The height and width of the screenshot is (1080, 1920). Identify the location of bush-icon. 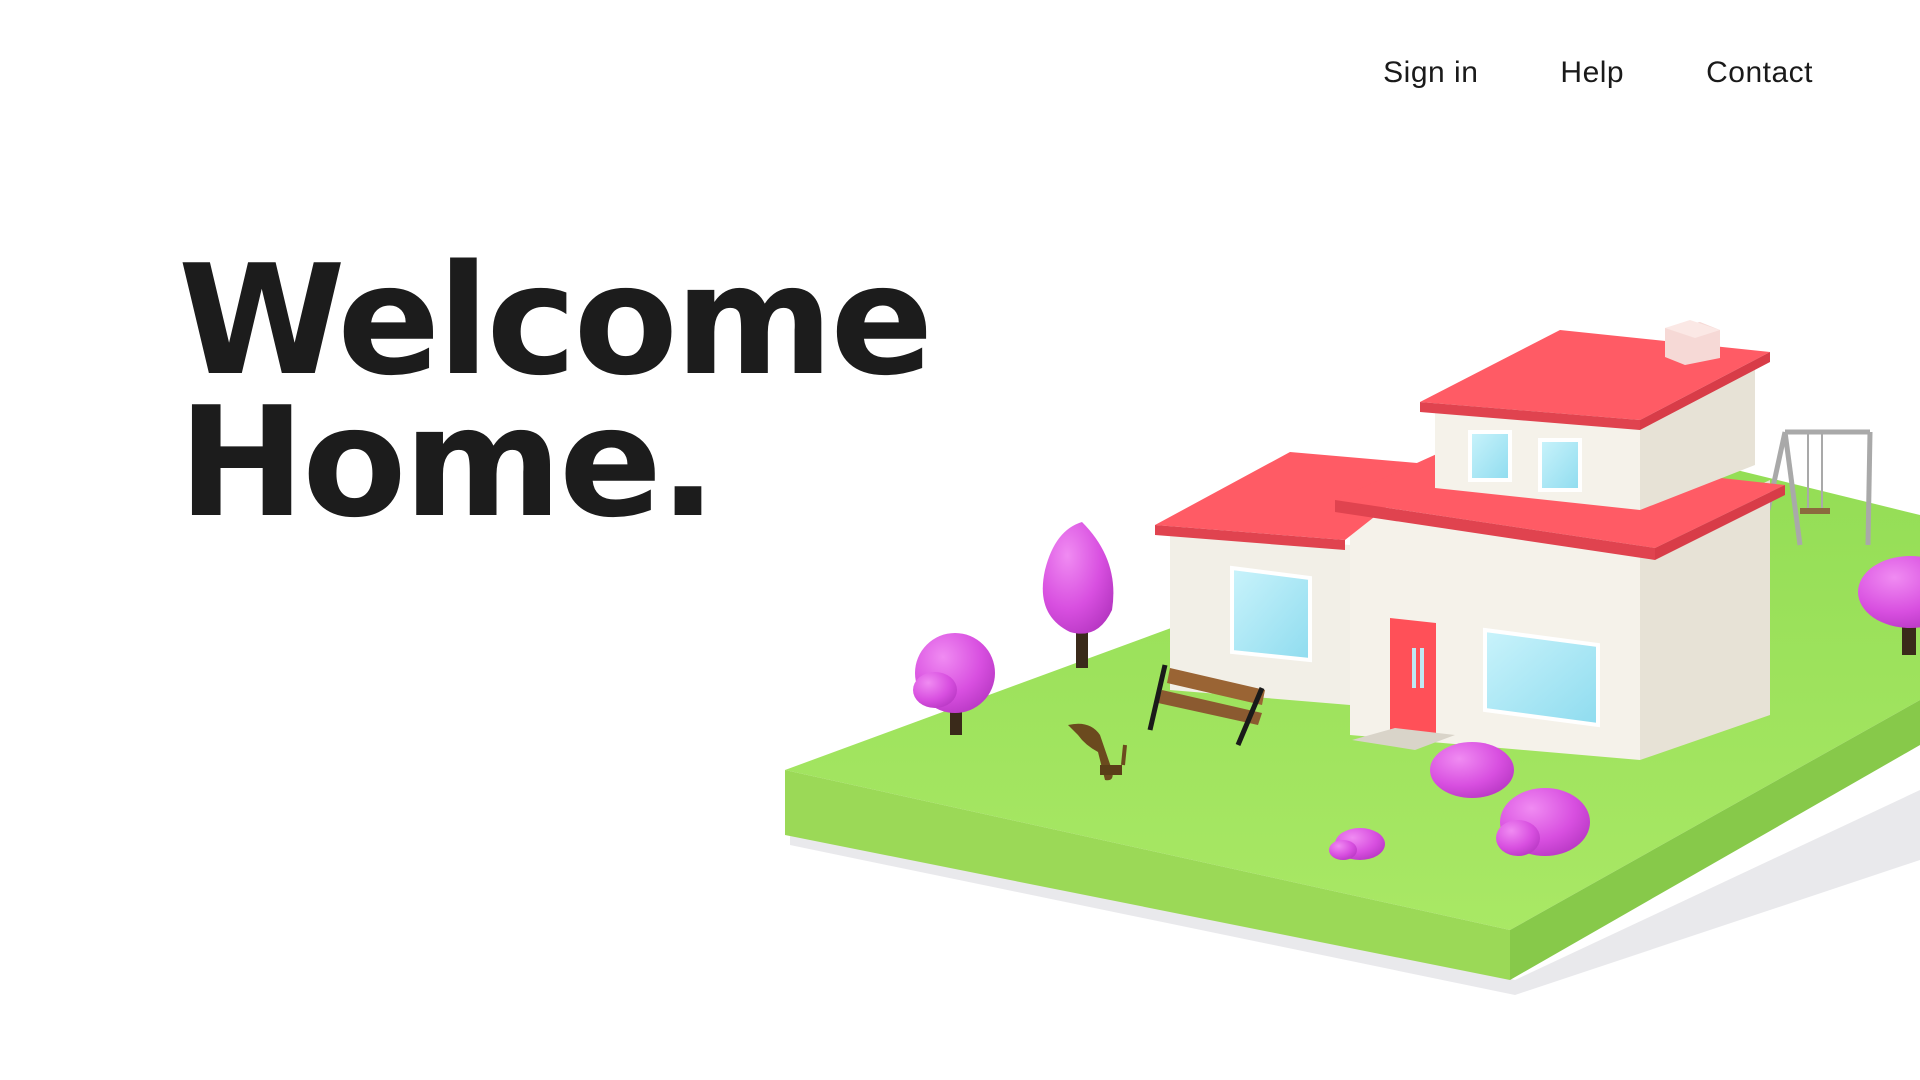
(1472, 770).